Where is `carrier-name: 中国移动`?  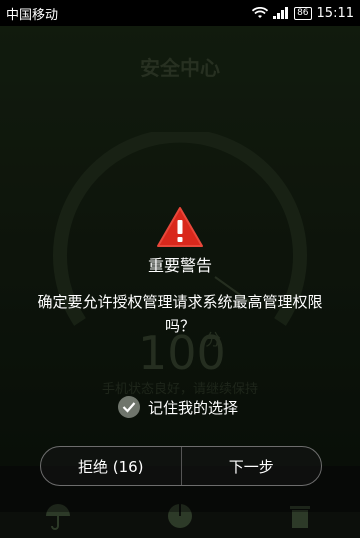 carrier-name: 中国移动 is located at coordinates (32, 15).